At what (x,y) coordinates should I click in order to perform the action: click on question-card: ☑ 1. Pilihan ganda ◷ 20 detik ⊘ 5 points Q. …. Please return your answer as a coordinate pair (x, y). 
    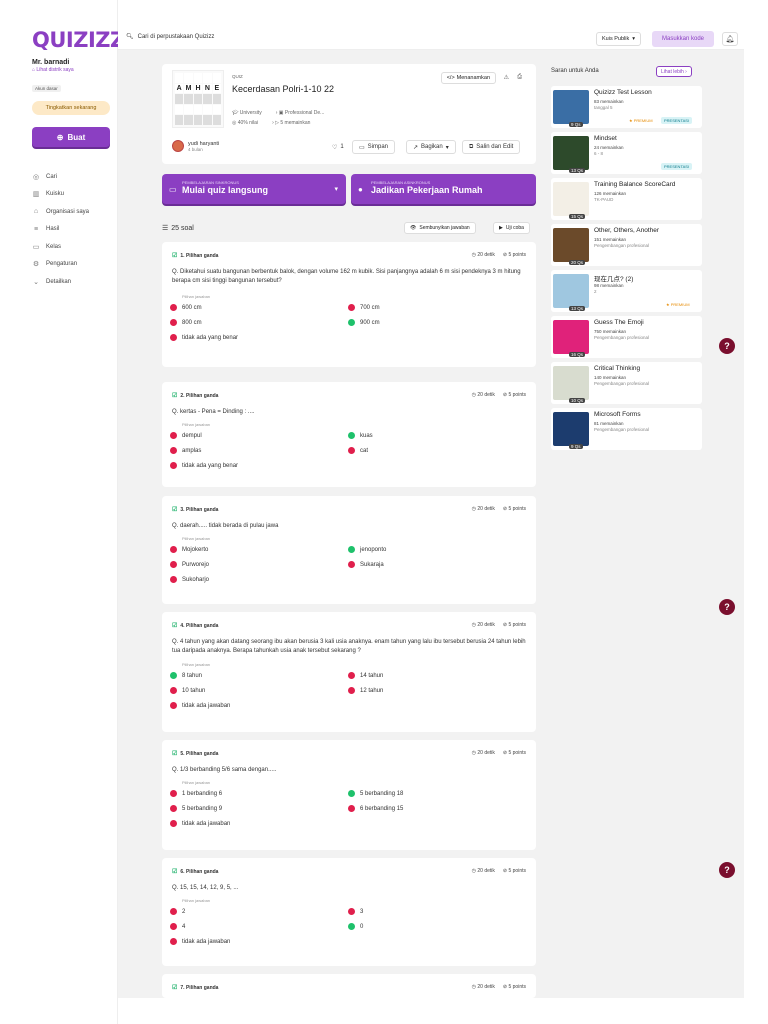
    Looking at the image, I should click on (349, 304).